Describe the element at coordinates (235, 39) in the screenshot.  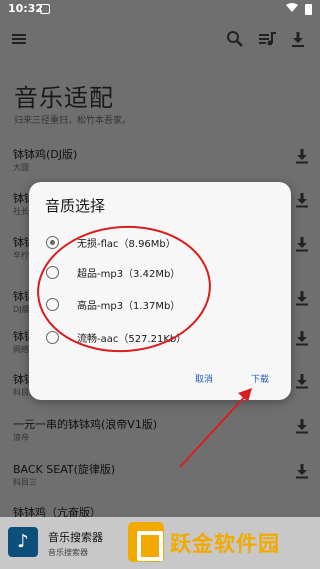
I see `search-icon` at that location.